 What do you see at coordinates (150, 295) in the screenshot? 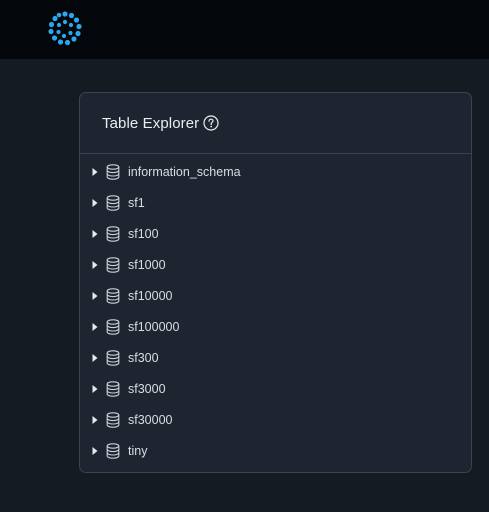
I see `tree-item-label: sf10000` at bounding box center [150, 295].